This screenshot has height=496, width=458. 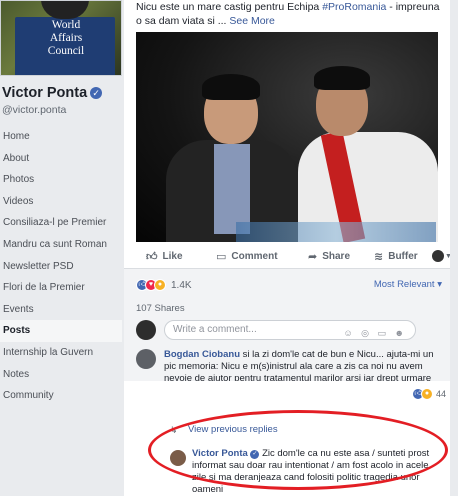 I want to click on post-as-avatar, so click(x=438, y=256).